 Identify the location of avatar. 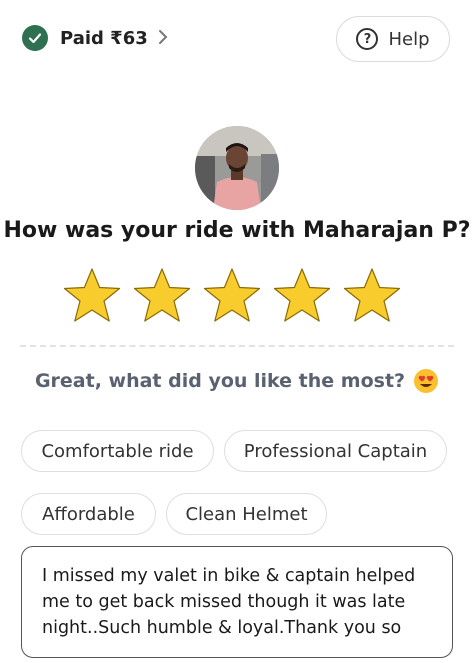
(237, 168).